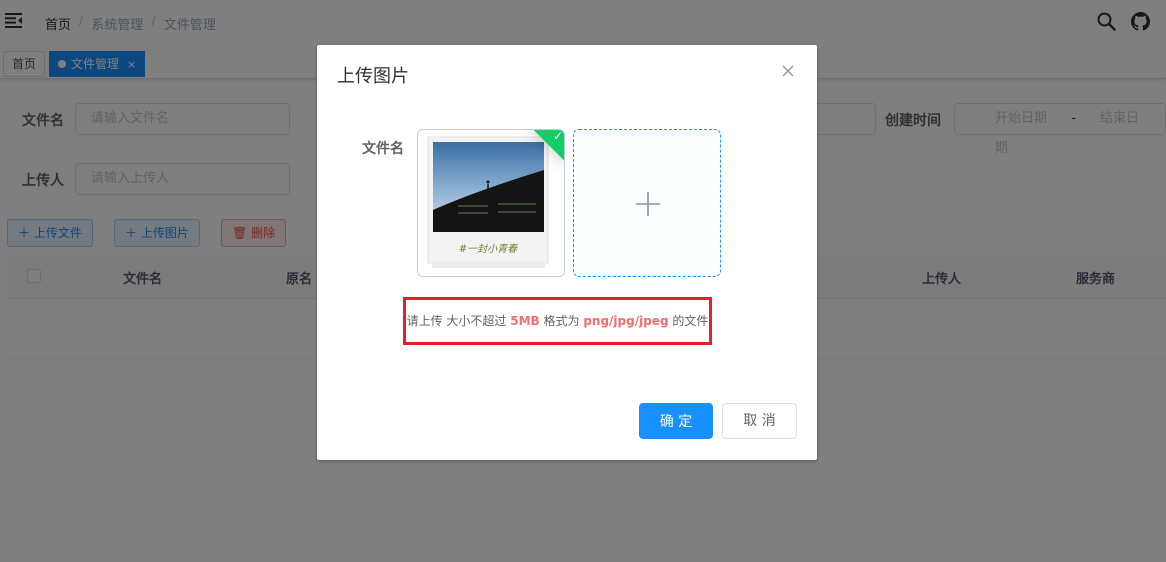 The image size is (1166, 562). Describe the element at coordinates (488, 249) in the screenshot. I see `svg-text: #一封小青春` at that location.